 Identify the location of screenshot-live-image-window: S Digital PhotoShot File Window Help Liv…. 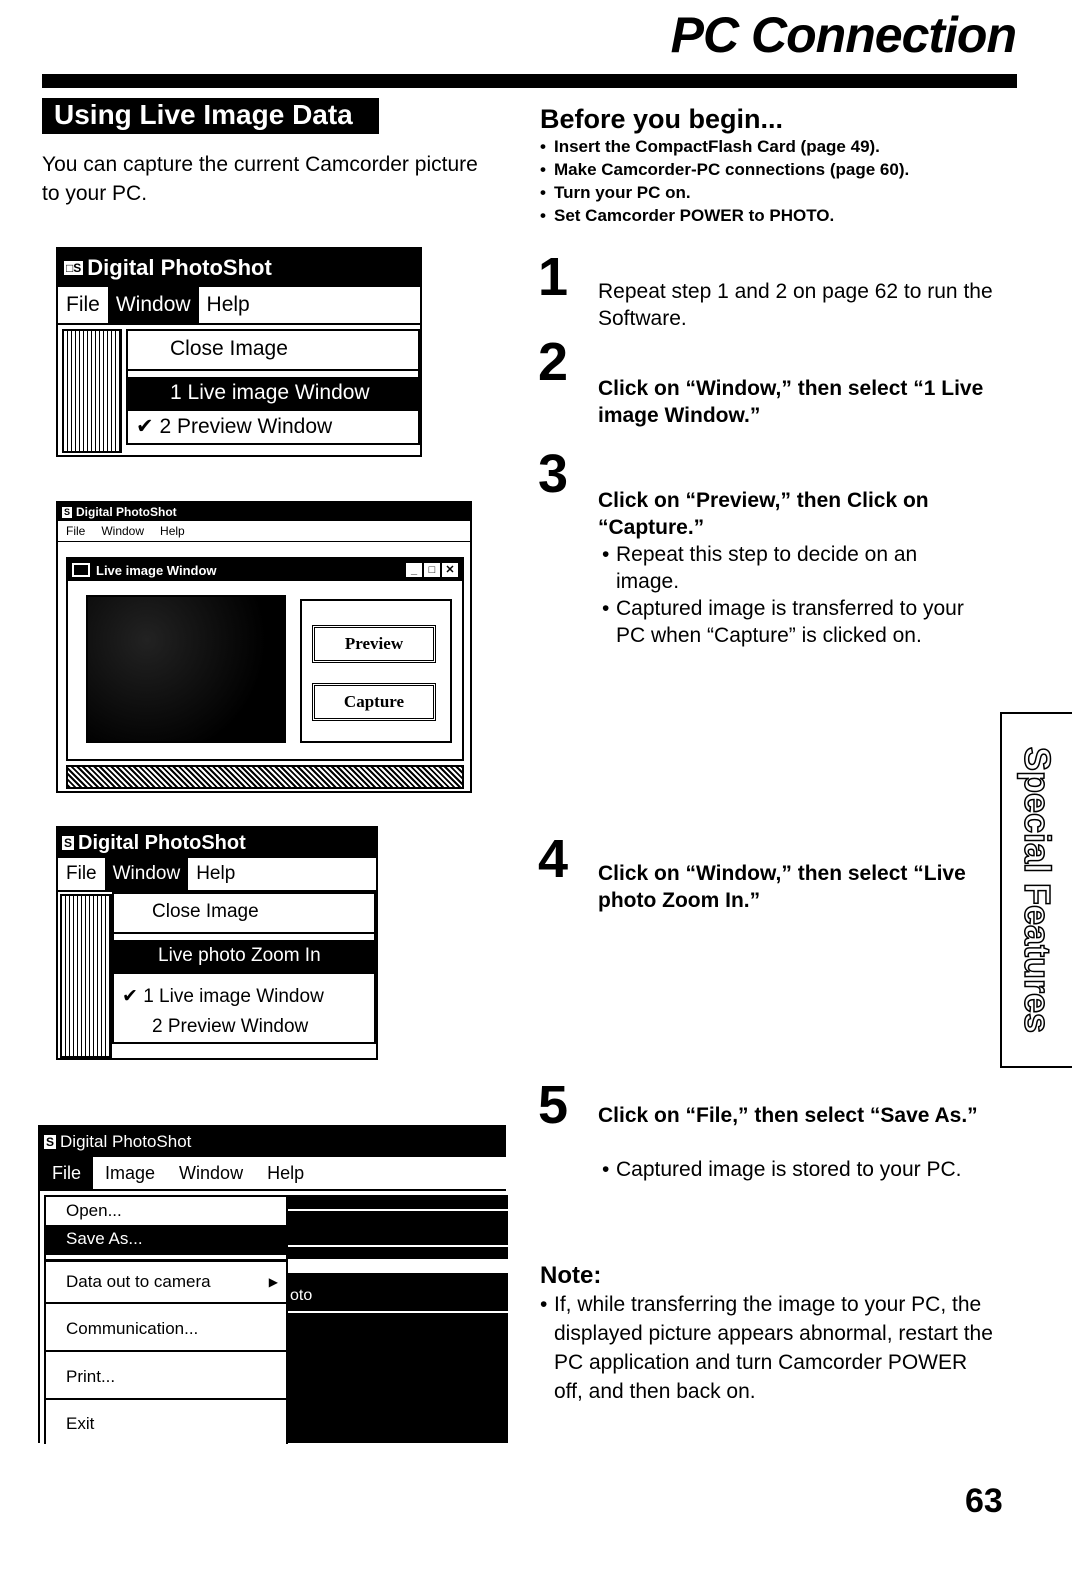
(264, 647).